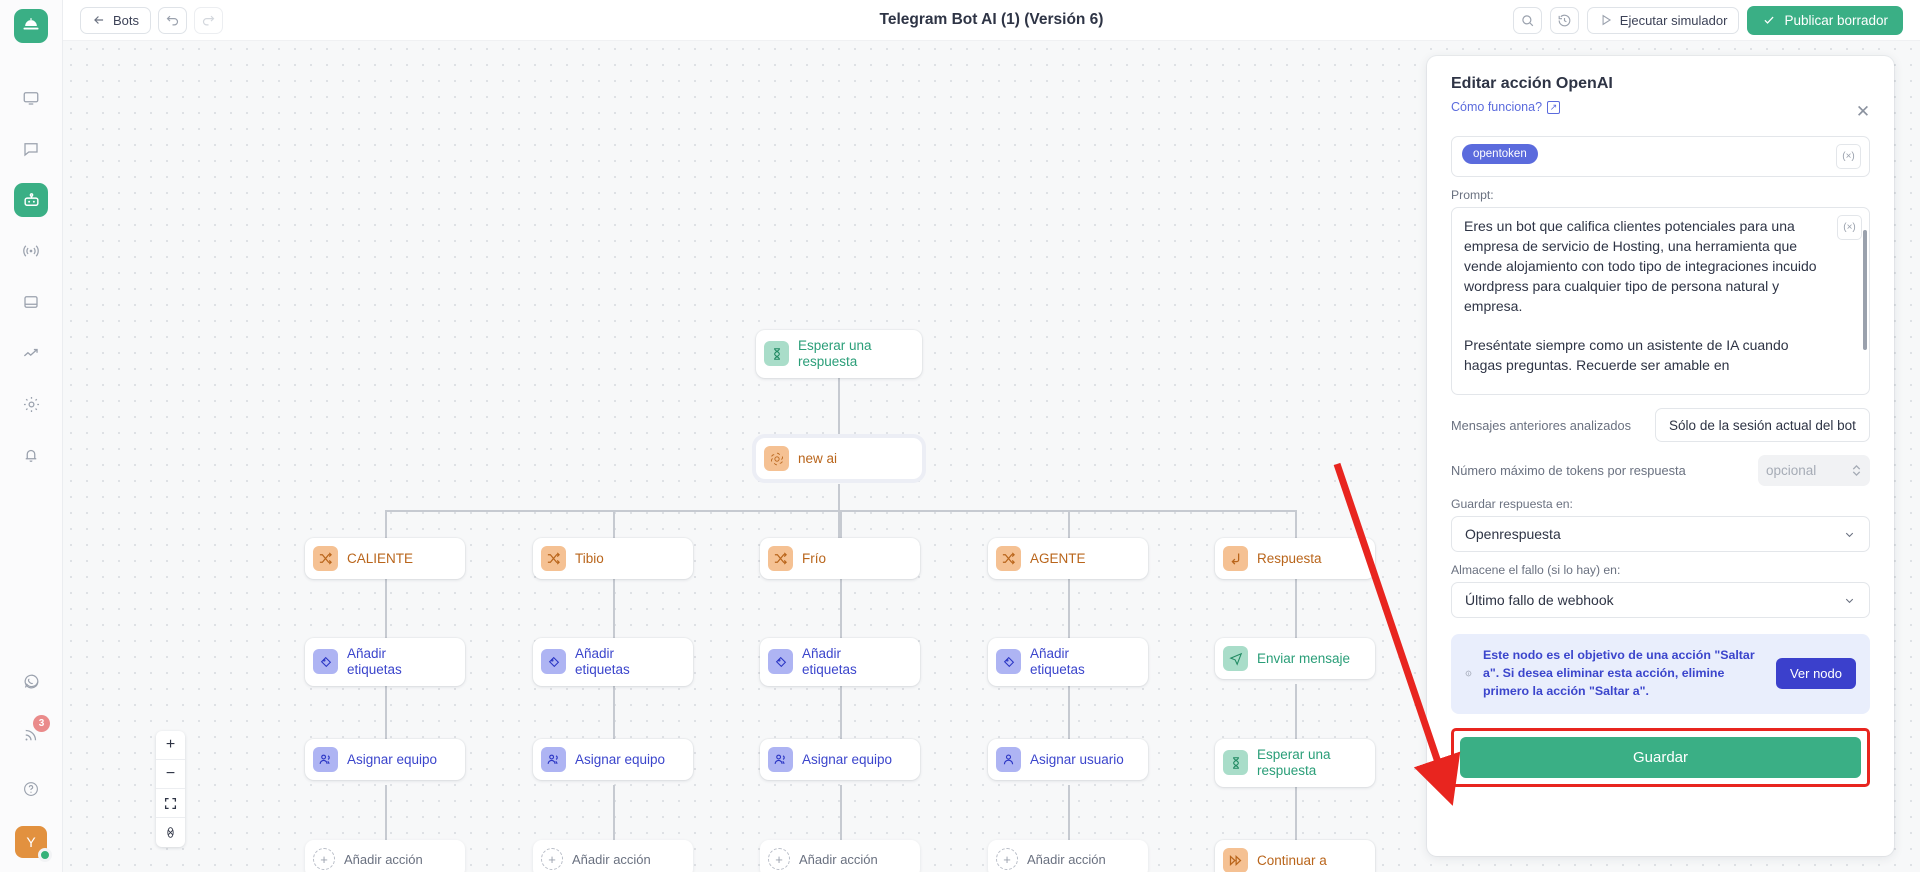 This screenshot has width=1920, height=872. I want to click on history-button, so click(1564, 20).